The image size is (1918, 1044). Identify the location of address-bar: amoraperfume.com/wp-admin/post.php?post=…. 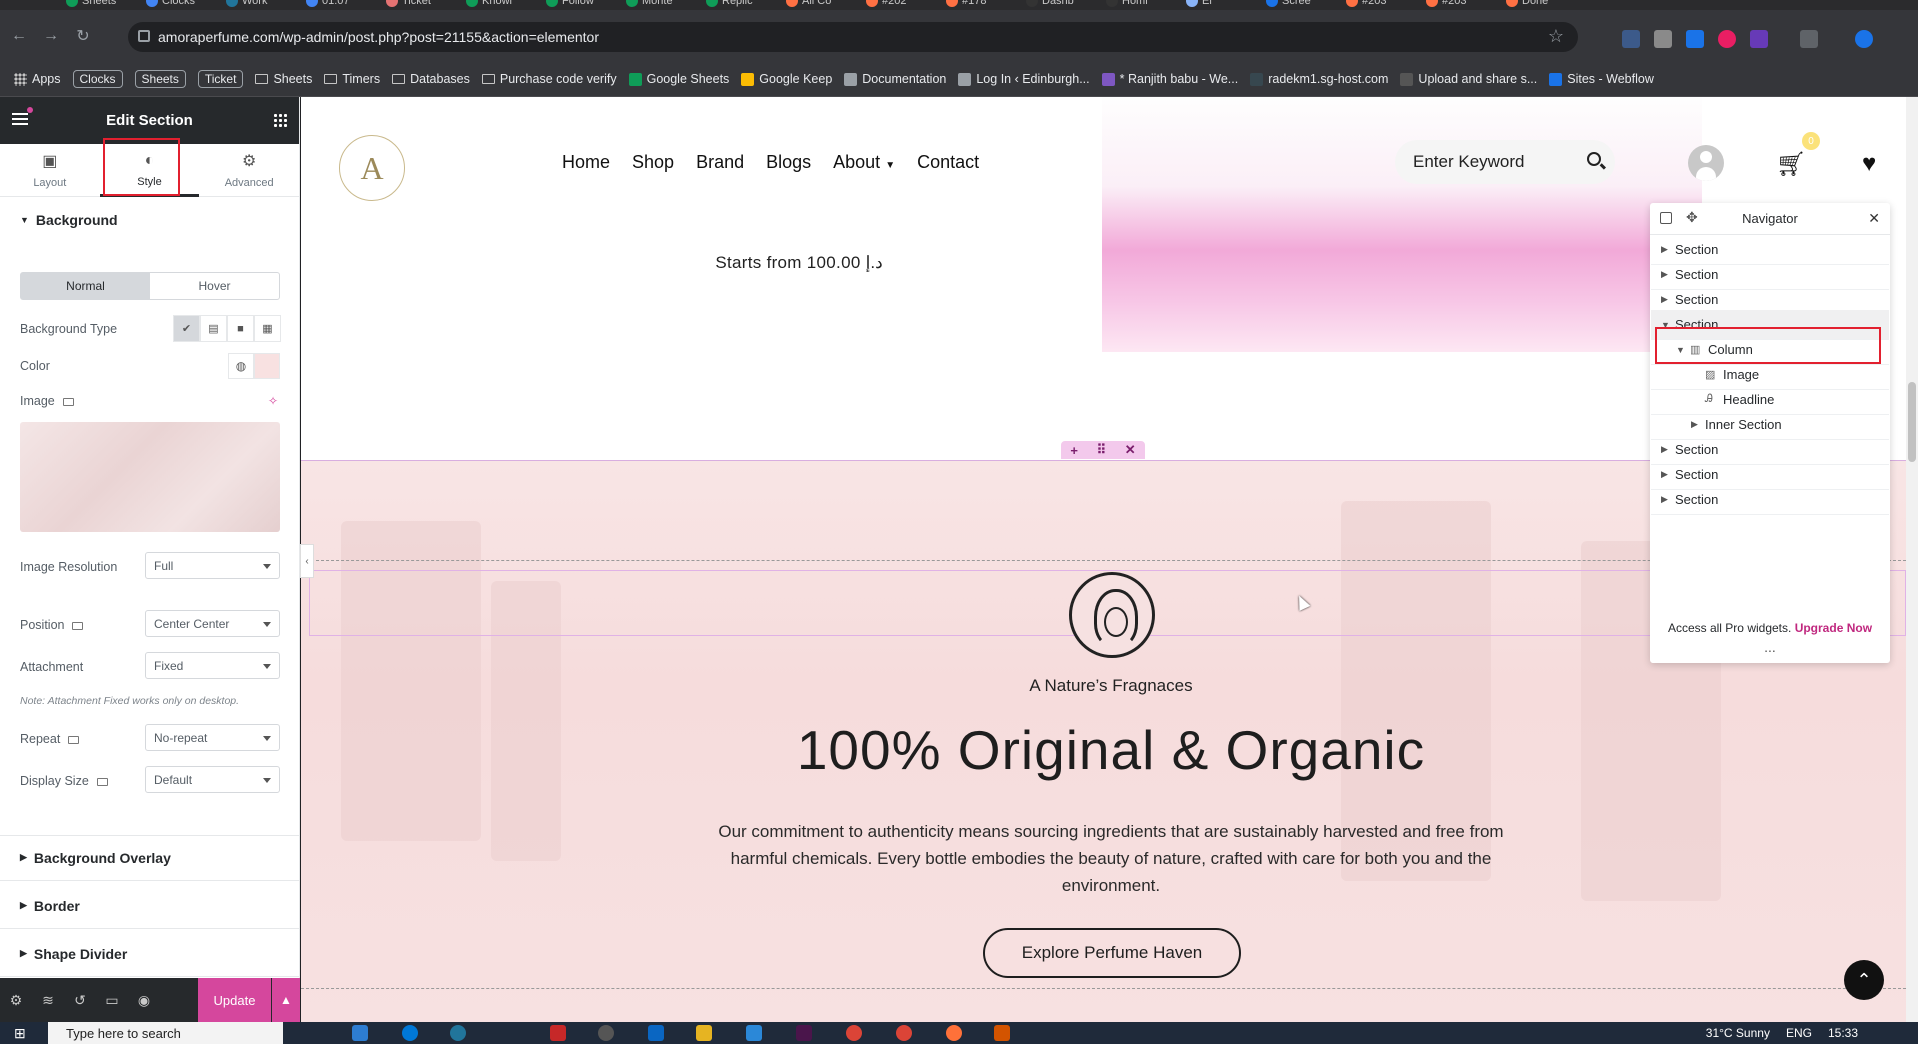
(853, 37).